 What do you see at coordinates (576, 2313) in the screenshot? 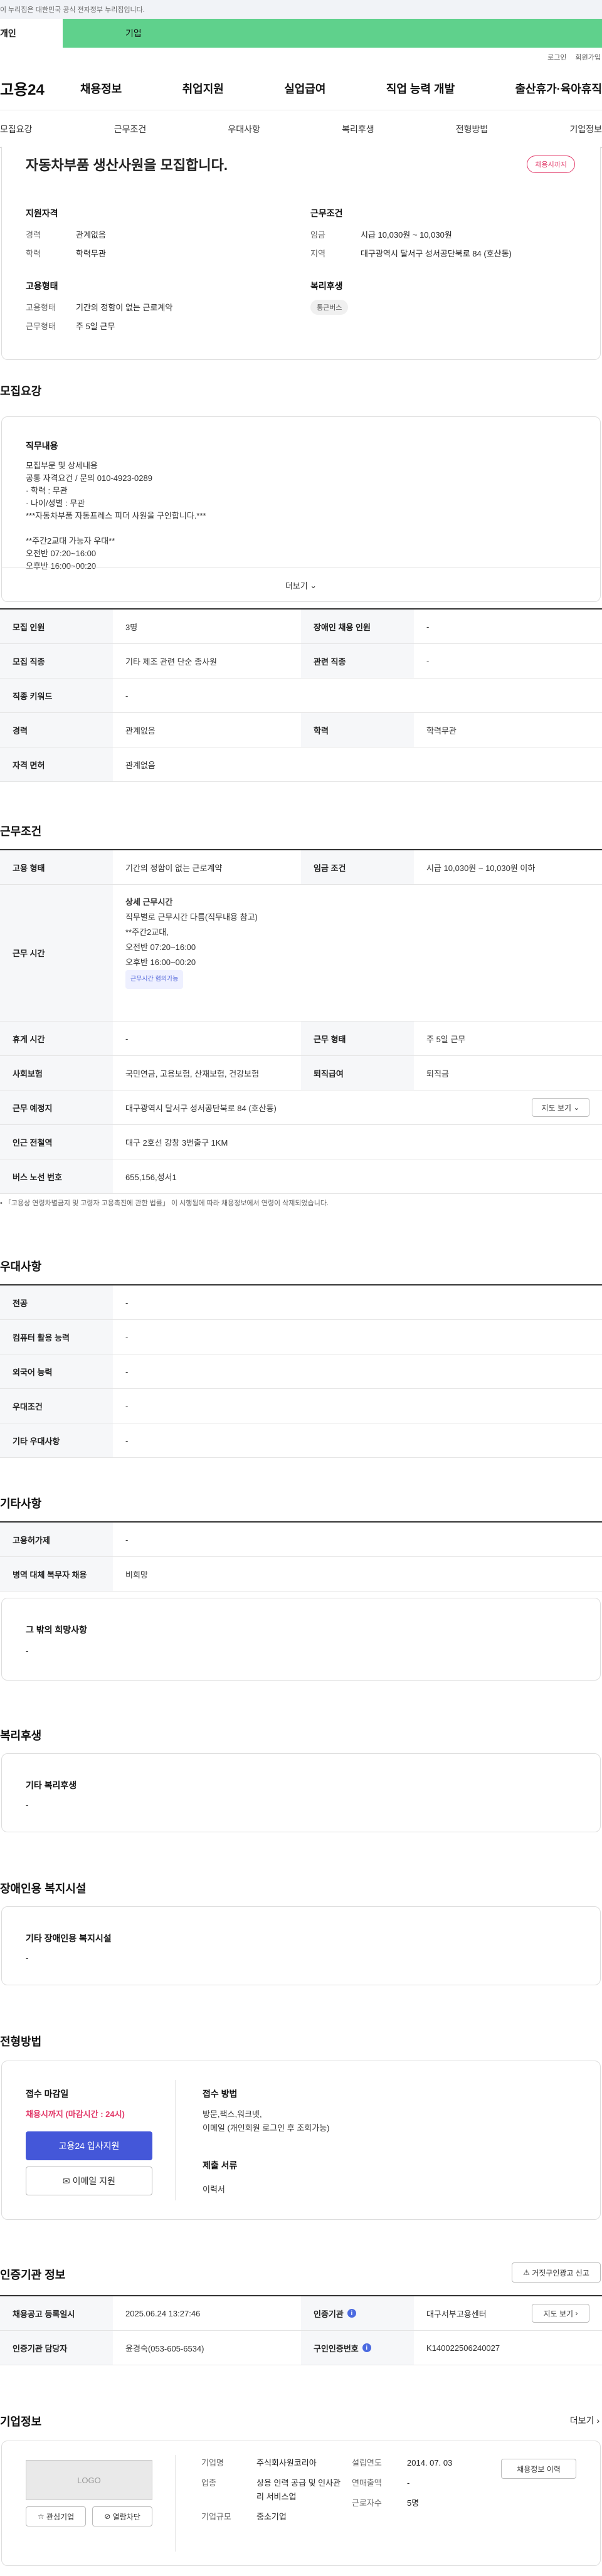
I see `chevron-right-icon: ›` at bounding box center [576, 2313].